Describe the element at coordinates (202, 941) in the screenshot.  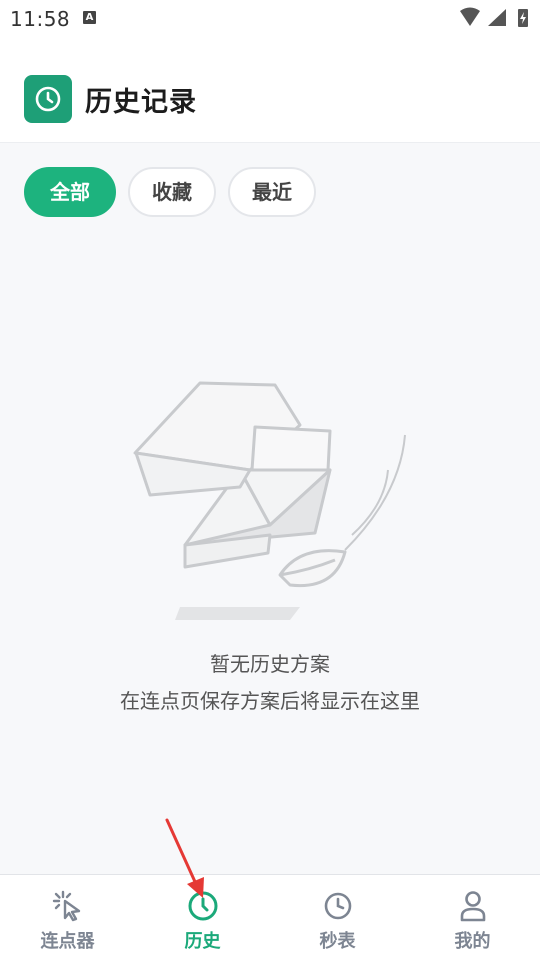
I see `nav-label-history: 历史` at that location.